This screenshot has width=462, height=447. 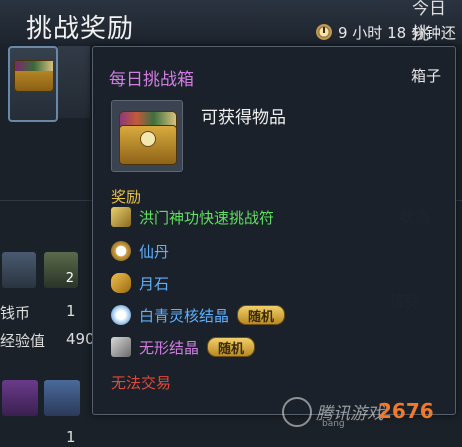 I want to click on reward-item: 白青灵核结晶 随机, so click(x=198, y=315).